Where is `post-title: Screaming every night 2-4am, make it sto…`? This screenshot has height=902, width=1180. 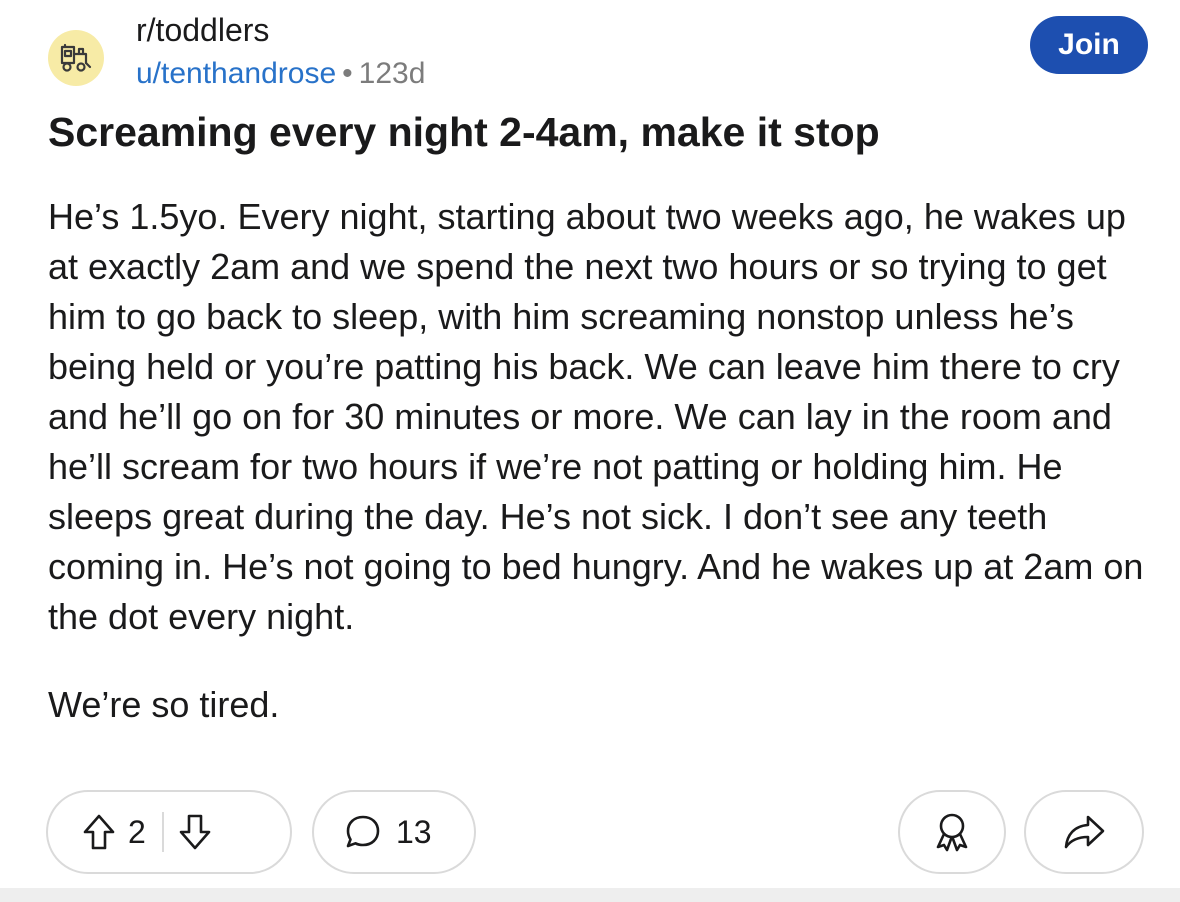 post-title: Screaming every night 2-4am, make it sto… is located at coordinates (598, 132).